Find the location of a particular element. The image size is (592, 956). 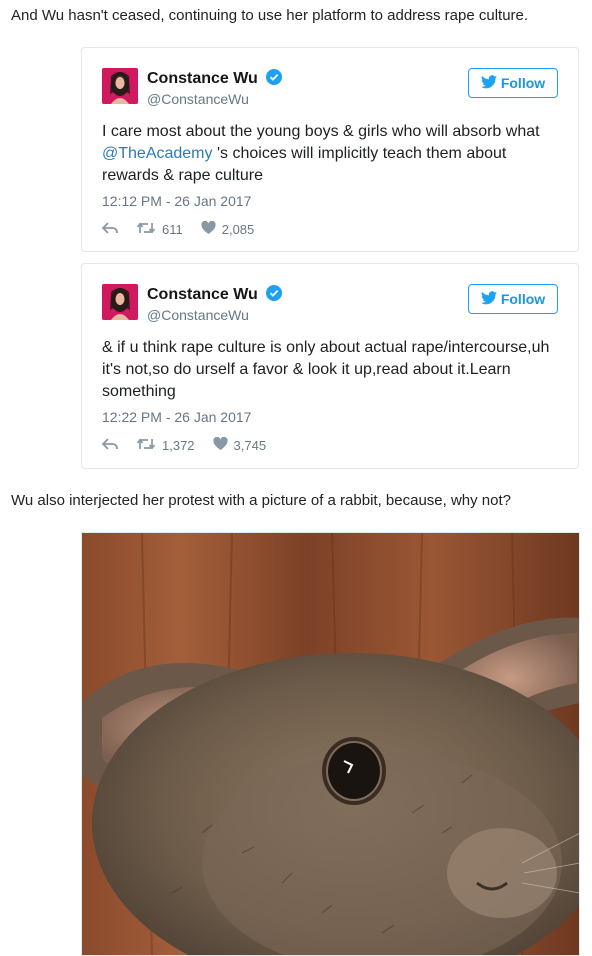

like-count: 2,085 is located at coordinates (238, 229).